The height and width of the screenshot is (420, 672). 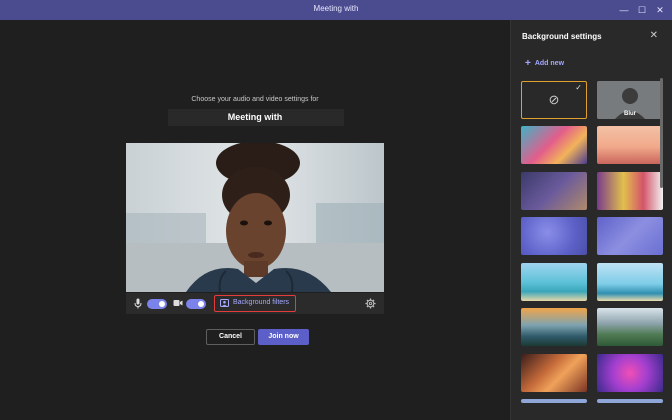 What do you see at coordinates (224, 303) in the screenshot?
I see `background-person-icon` at bounding box center [224, 303].